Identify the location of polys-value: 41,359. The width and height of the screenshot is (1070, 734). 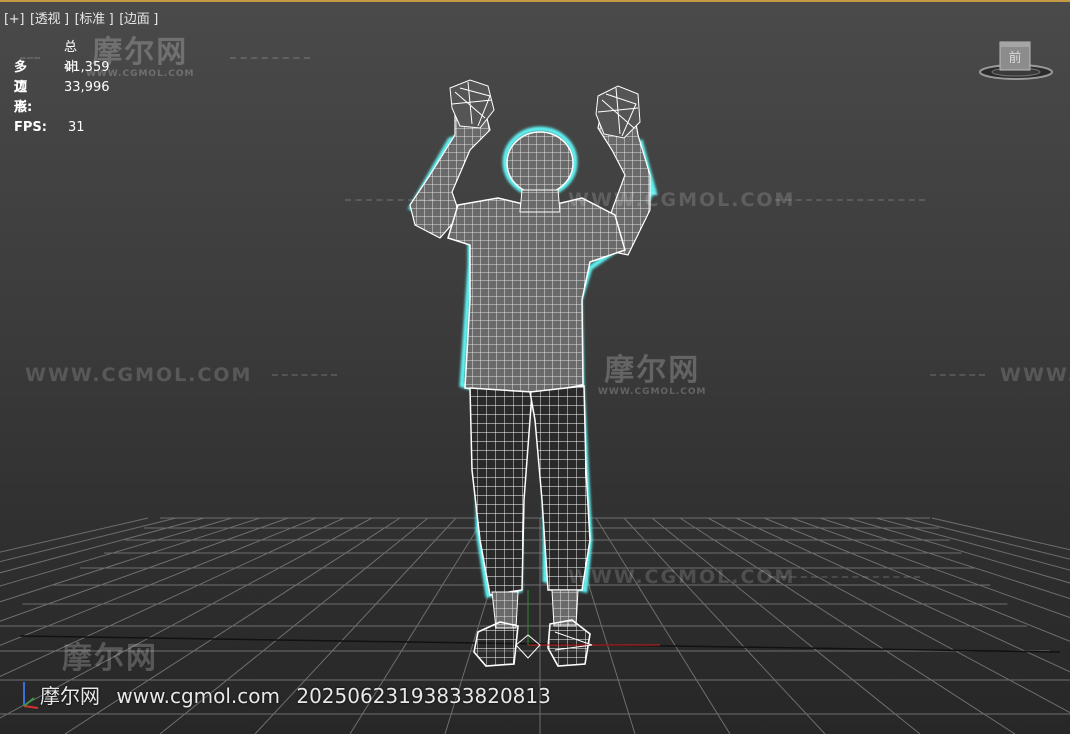
(87, 67).